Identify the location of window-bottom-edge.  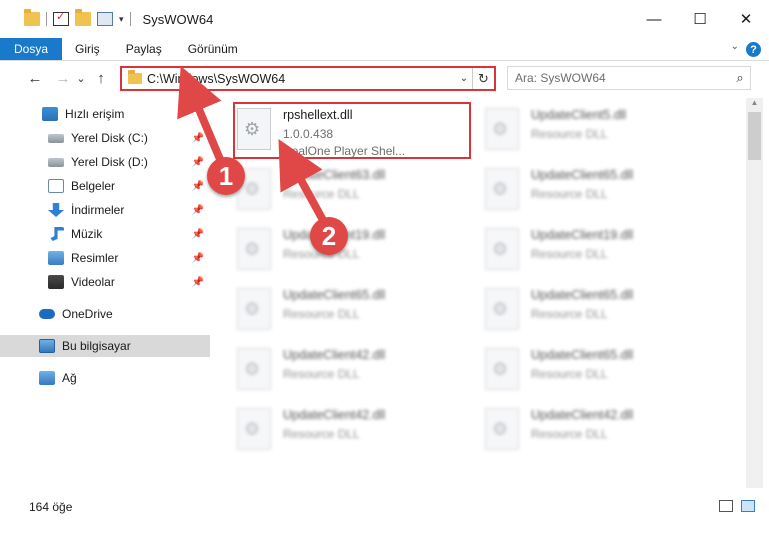
(384, 527).